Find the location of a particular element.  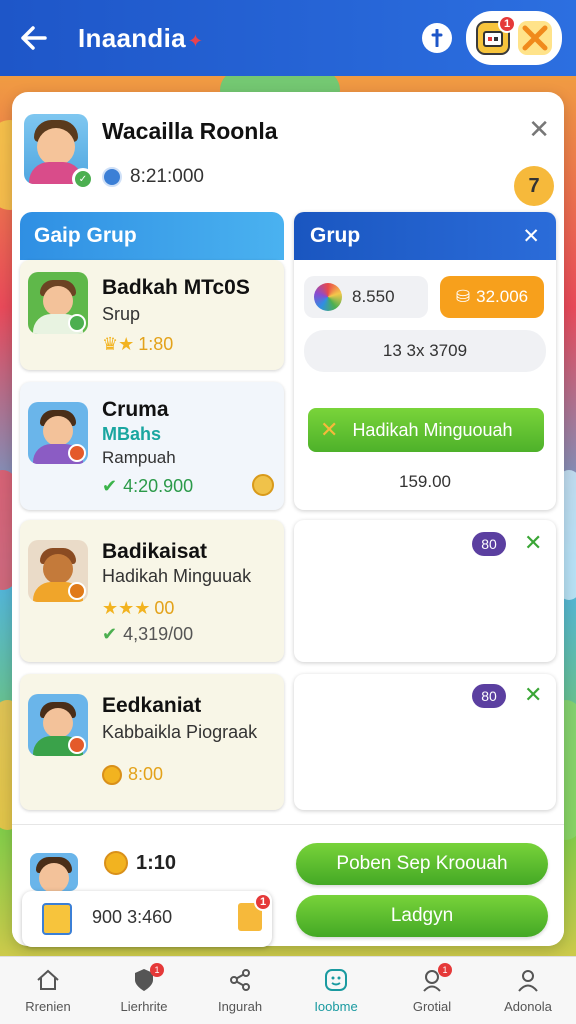

list-item: Cruma MBahs Rampuah ✔ 4:20.900 is located at coordinates (152, 446).